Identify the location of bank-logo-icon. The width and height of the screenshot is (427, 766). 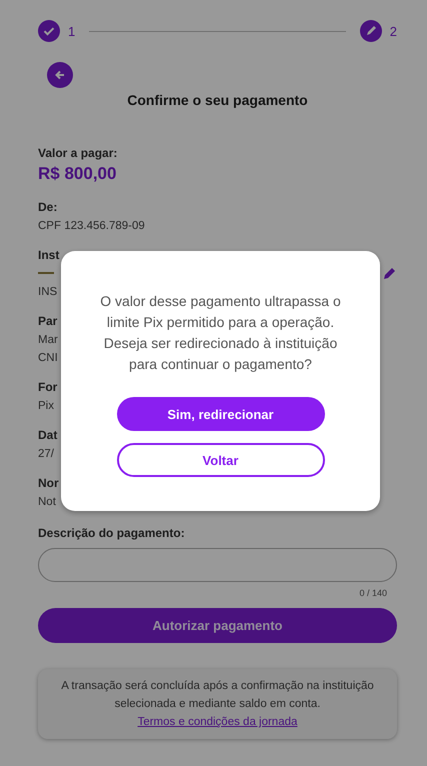
(46, 273).